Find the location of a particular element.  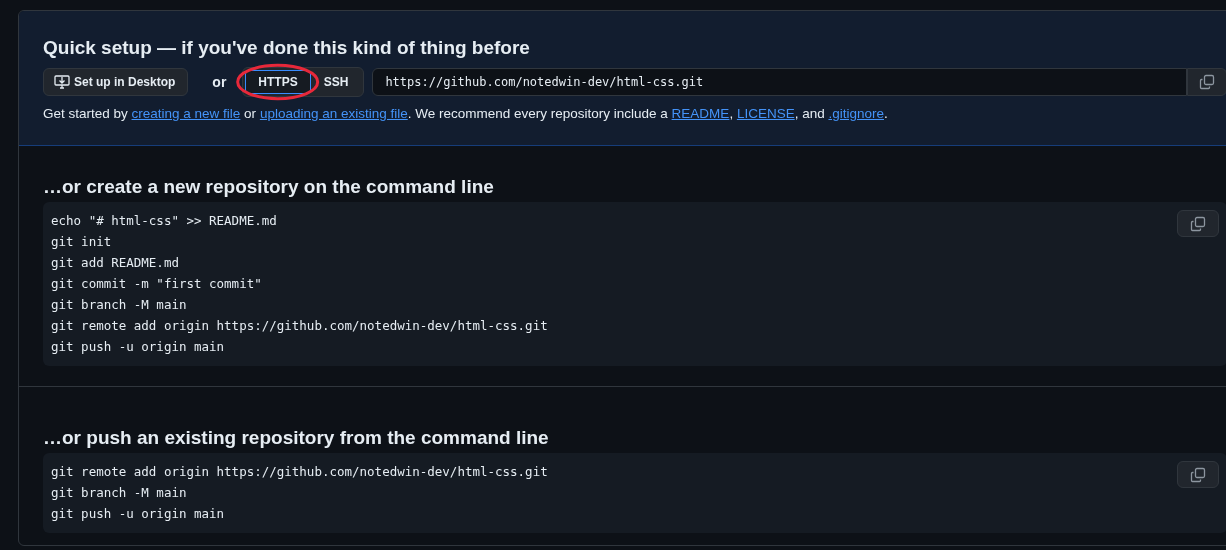

setup-desktop-button: Set up in Desktop is located at coordinates (116, 82).